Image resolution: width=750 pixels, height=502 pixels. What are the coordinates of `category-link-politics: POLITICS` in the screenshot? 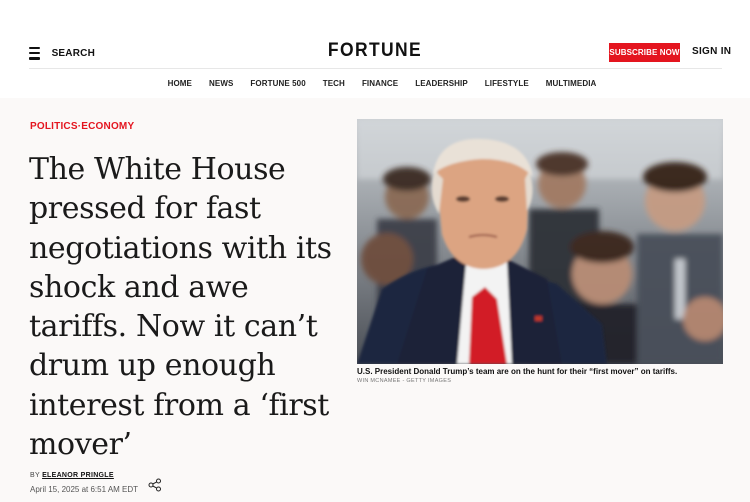 It's located at (54, 126).